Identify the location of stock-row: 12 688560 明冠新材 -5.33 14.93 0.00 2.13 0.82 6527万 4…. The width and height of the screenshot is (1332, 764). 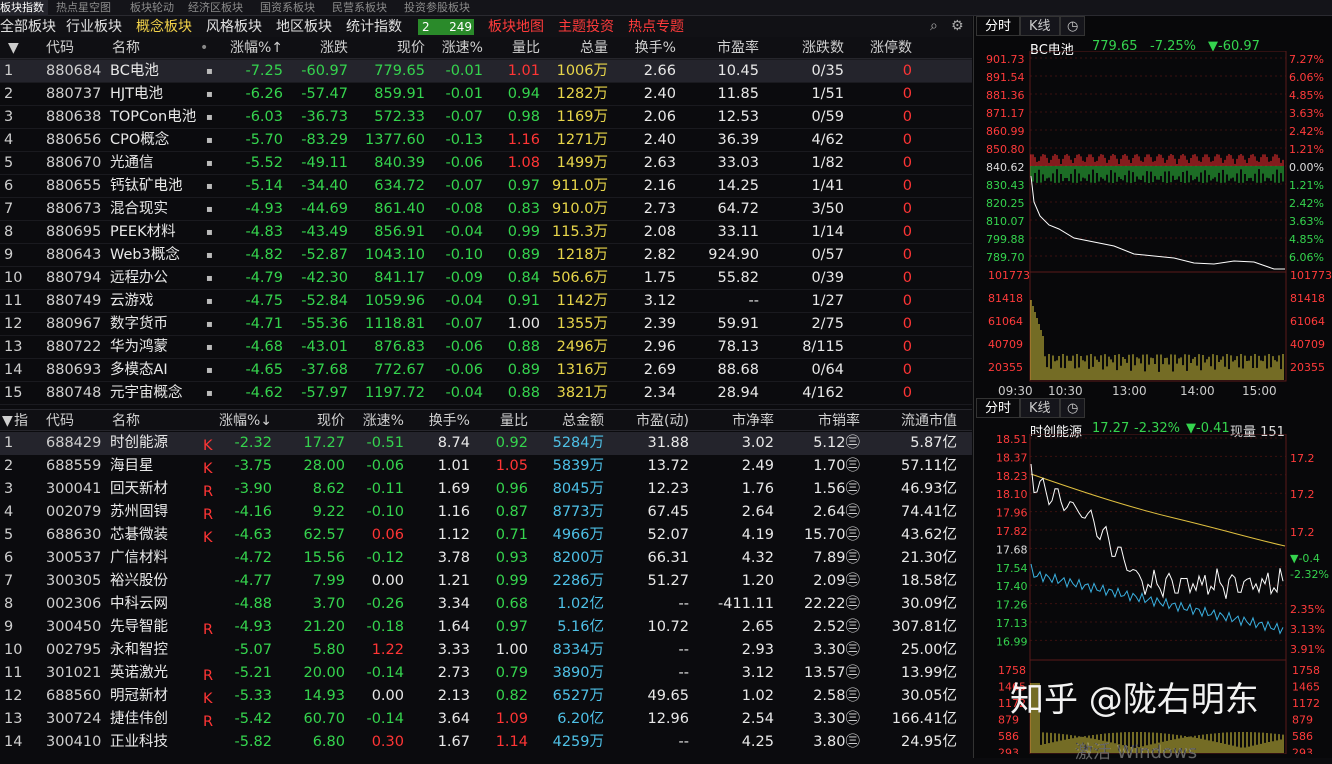
(486, 696).